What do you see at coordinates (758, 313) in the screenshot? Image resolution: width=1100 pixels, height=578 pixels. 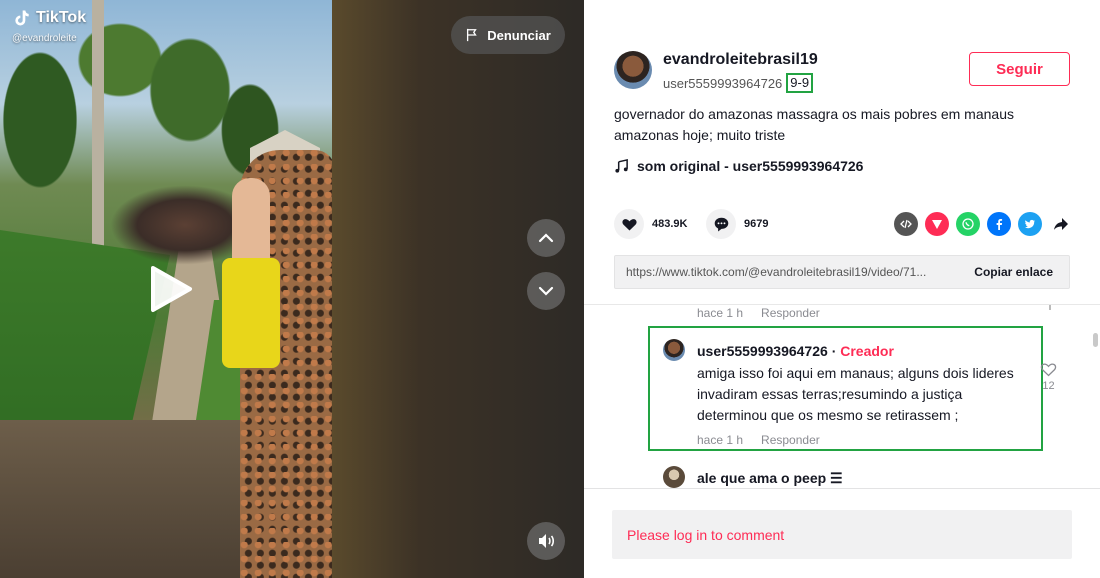 I see `previous-comment-meta: hace 1 h Responder` at bounding box center [758, 313].